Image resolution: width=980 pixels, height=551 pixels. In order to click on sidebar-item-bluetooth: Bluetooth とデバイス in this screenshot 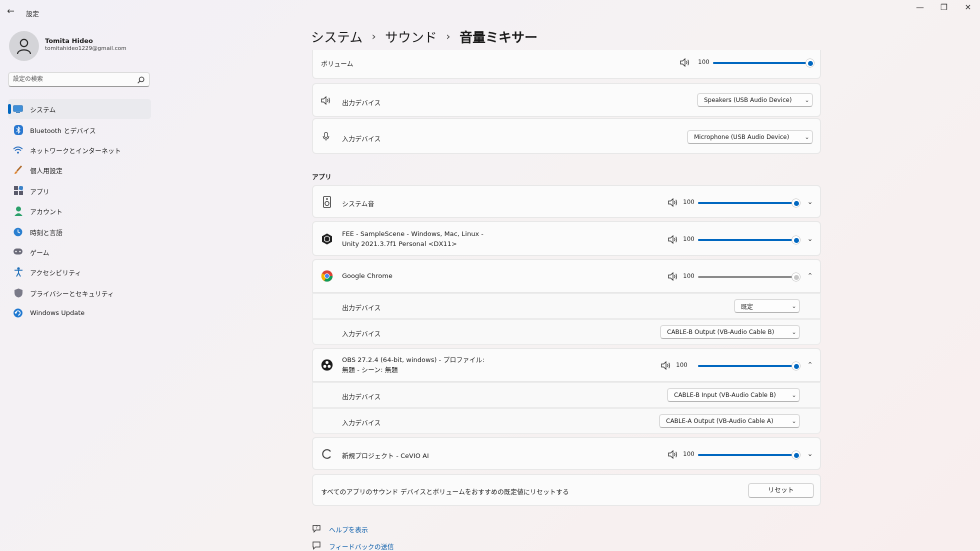, I will do `click(79, 129)`.